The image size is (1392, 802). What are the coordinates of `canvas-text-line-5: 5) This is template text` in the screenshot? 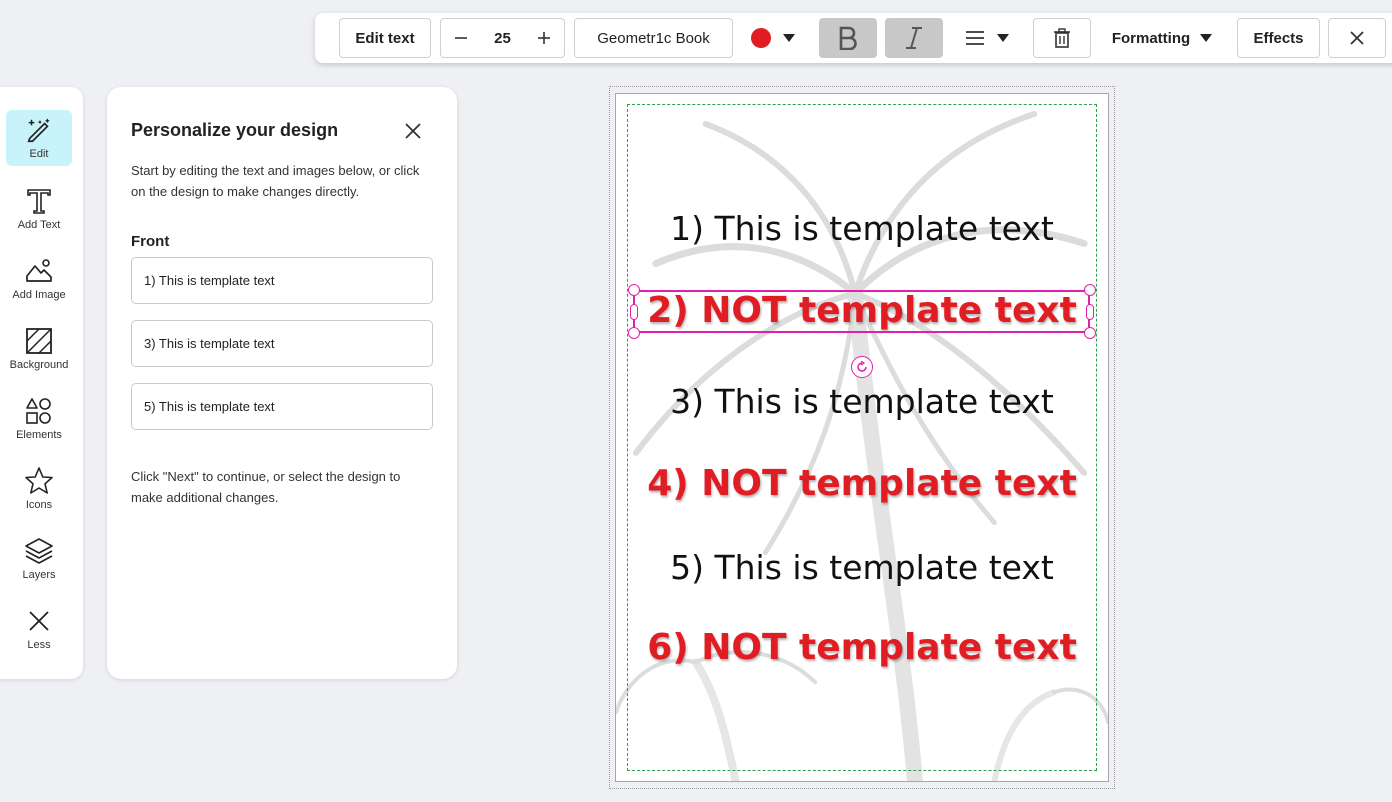 It's located at (862, 567).